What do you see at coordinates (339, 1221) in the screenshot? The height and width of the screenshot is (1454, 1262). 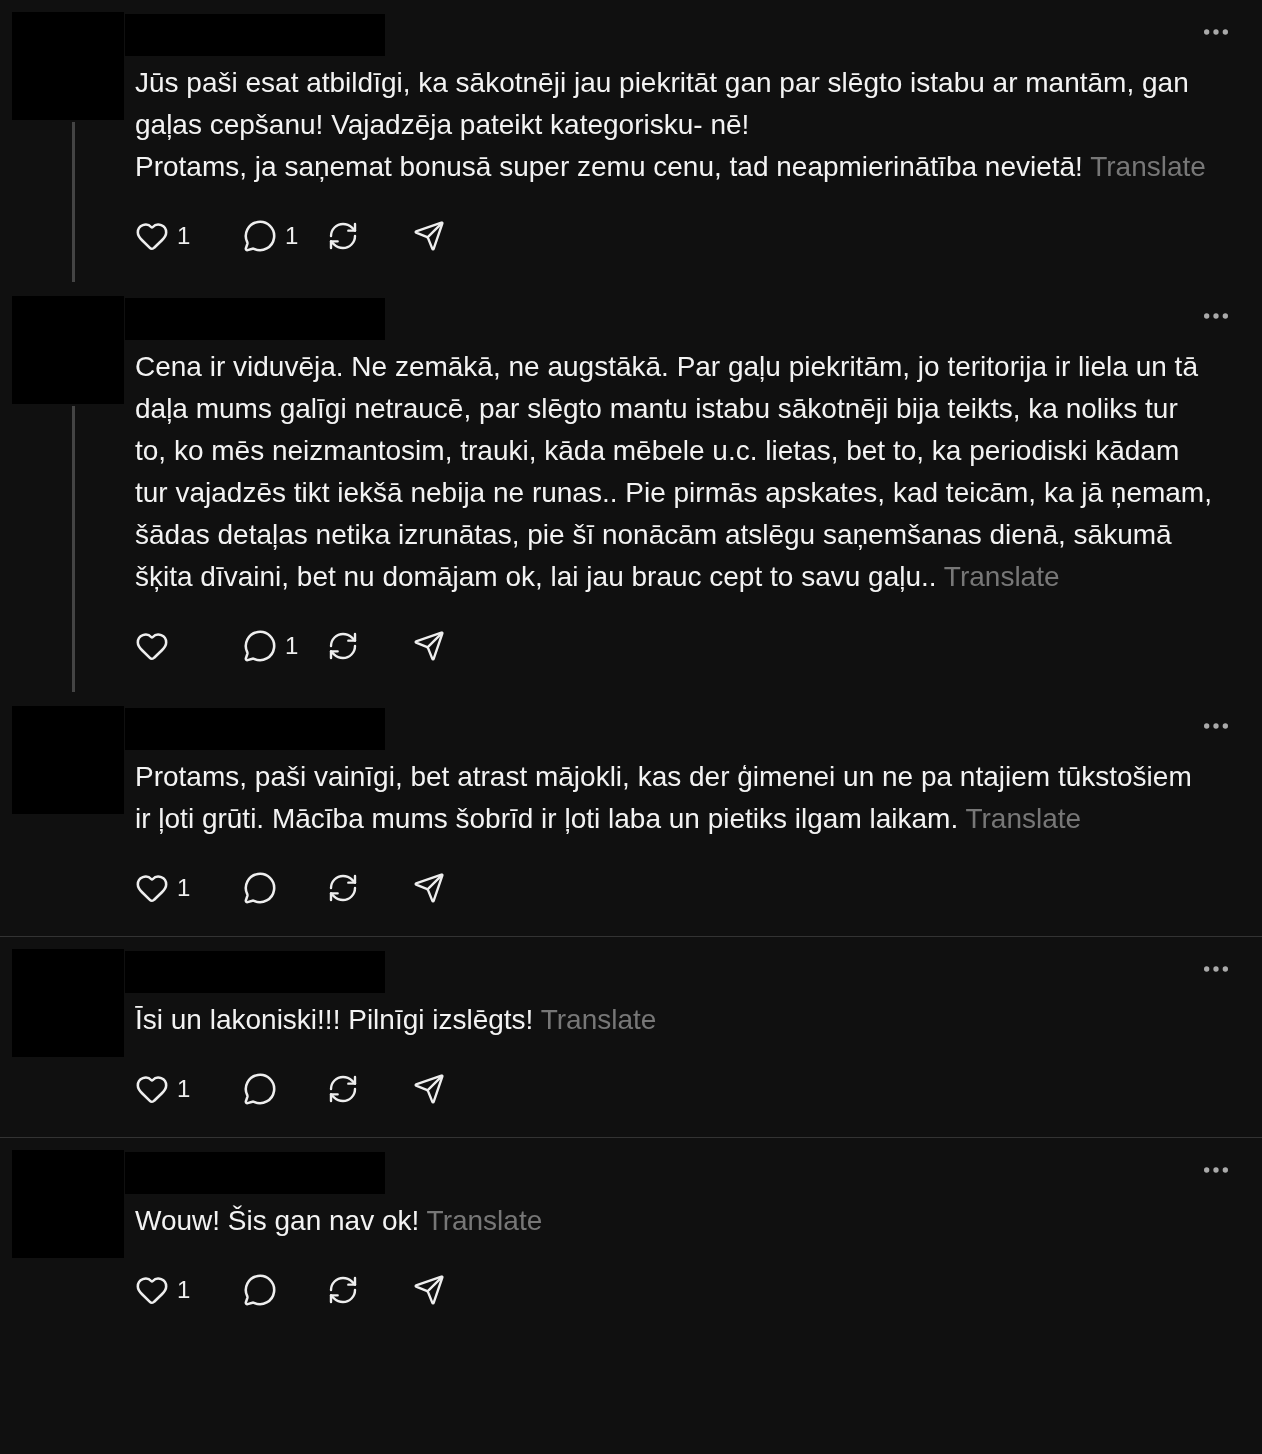 I see `comment-text: Wouw! Šis gan nav ok! Translate` at bounding box center [339, 1221].